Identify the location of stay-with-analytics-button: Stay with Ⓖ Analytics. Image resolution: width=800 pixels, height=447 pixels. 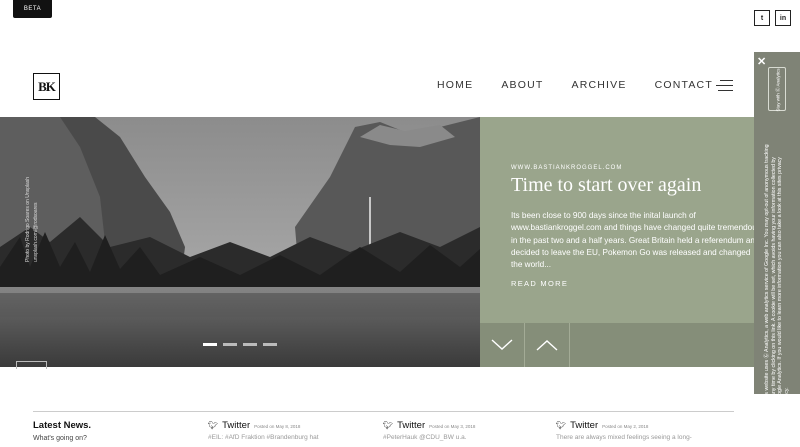
(777, 89).